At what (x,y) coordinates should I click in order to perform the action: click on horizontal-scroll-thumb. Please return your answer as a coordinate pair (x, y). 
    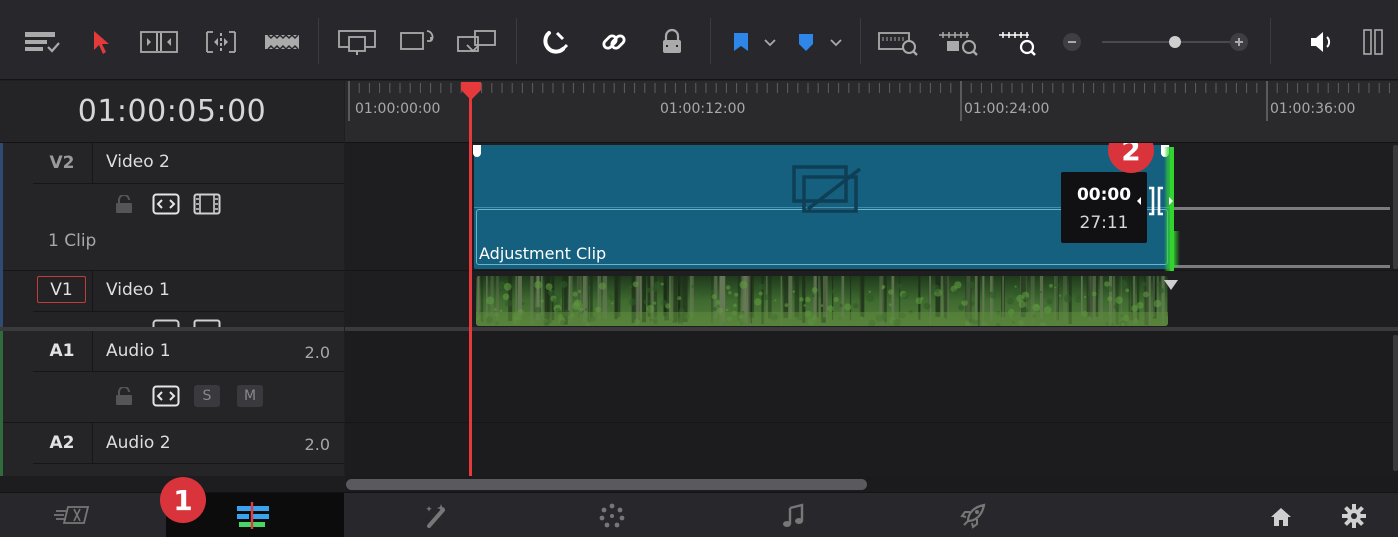
    Looking at the image, I should click on (606, 484).